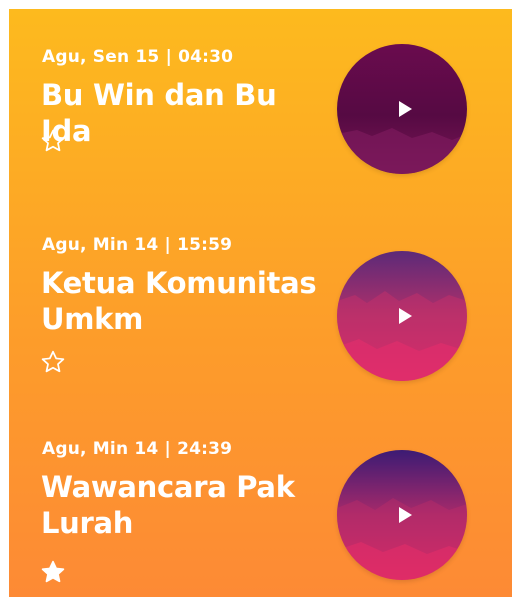 The width and height of the screenshot is (521, 601). I want to click on episode-date-duration: Agu, Min 14 | 15:59, so click(137, 245).